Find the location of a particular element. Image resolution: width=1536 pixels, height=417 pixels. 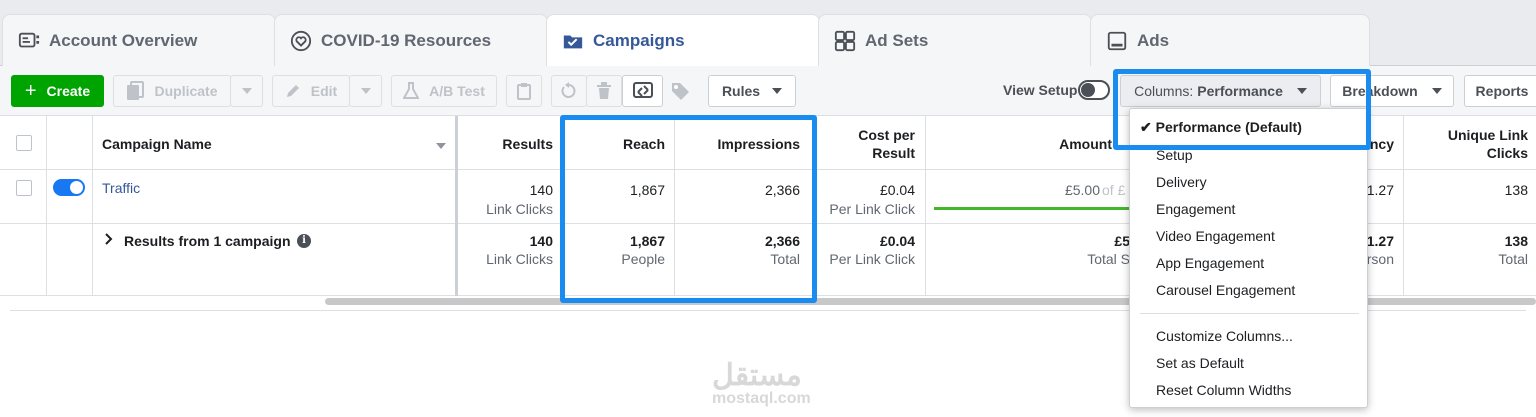

clipboard-button is located at coordinates (524, 91).